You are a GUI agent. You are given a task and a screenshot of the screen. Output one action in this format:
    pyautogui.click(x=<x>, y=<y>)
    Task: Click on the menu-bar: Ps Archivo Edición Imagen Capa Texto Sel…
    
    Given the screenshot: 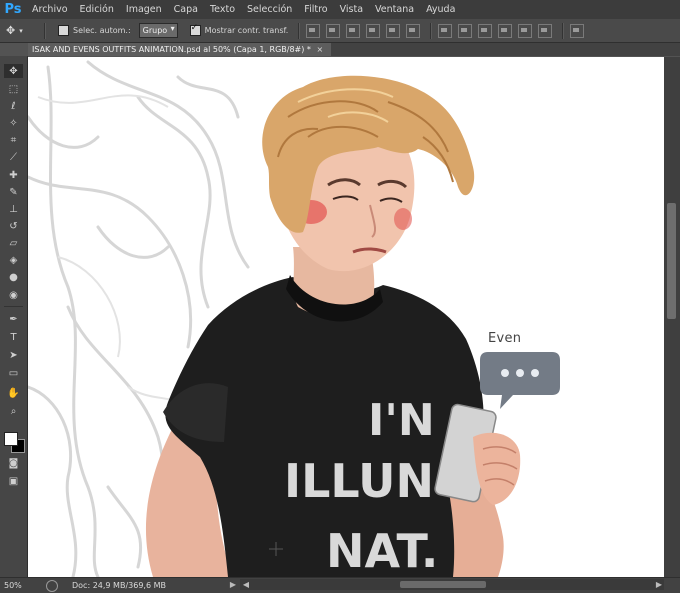 What is the action you would take?
    pyautogui.click(x=340, y=9)
    